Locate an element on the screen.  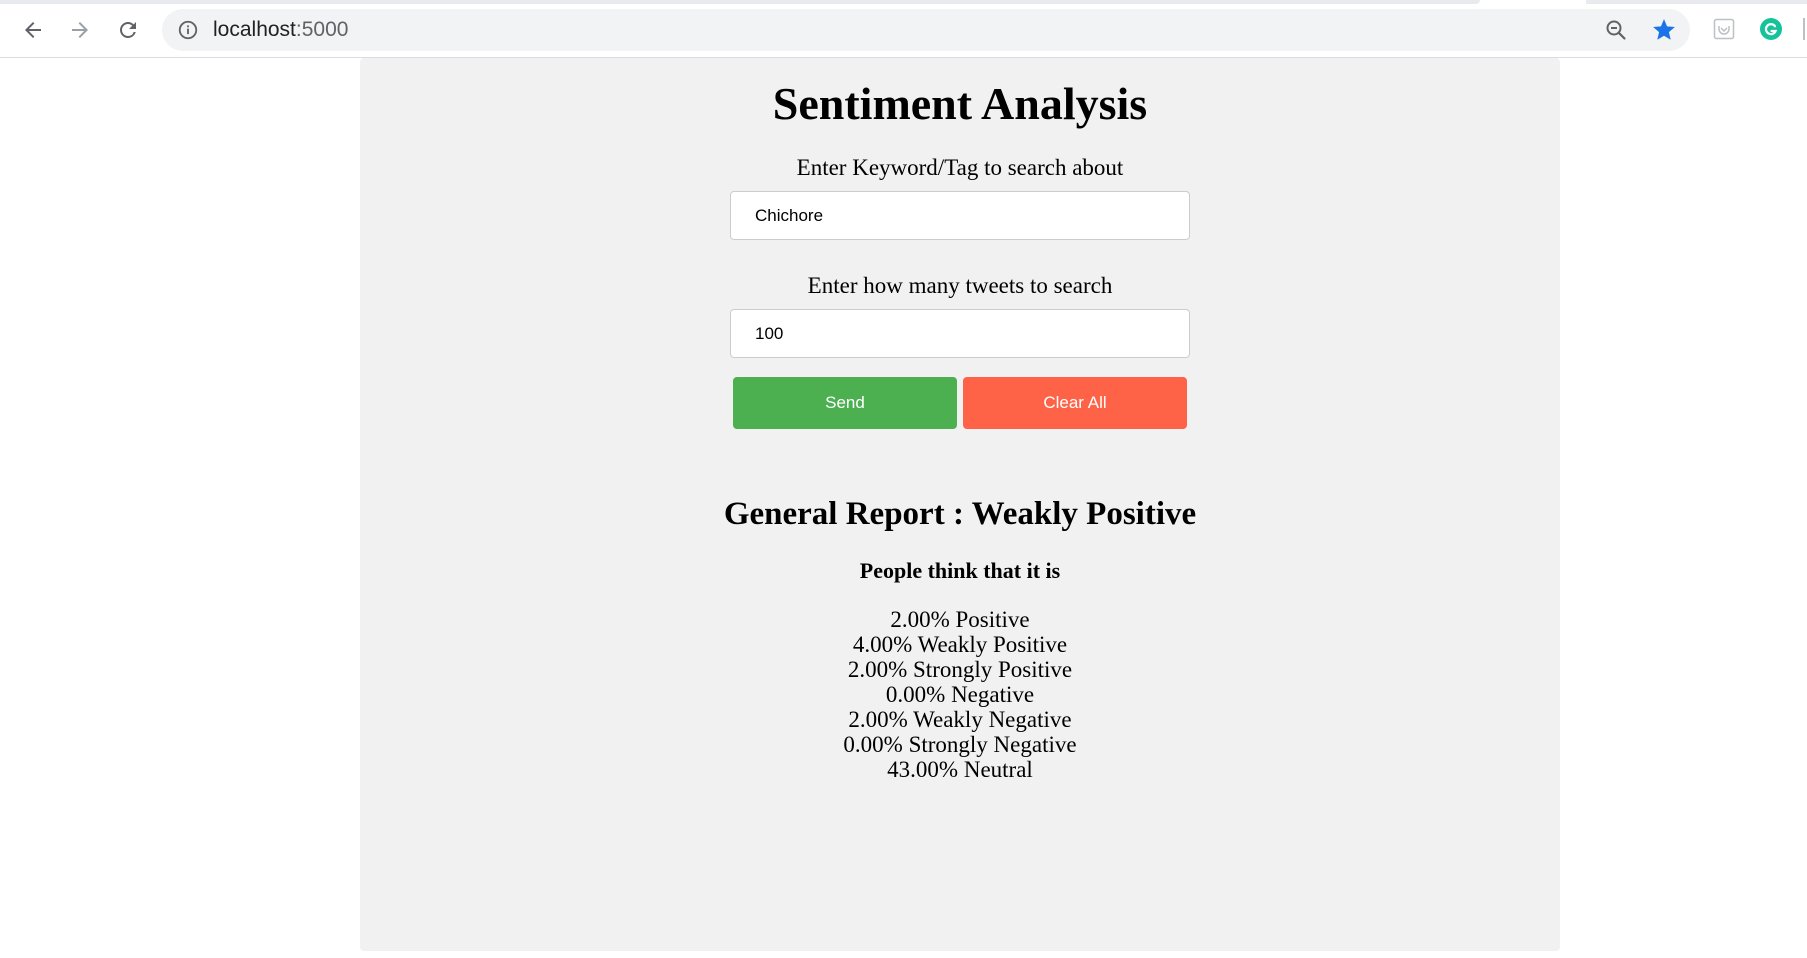
url-text: localhost:5000 is located at coordinates (280, 30).